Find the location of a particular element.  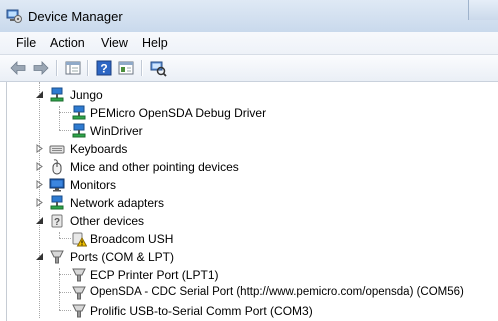

tree-node-pemicro-driver: PEMicro OpenSDA Debug Driver is located at coordinates (157, 113).